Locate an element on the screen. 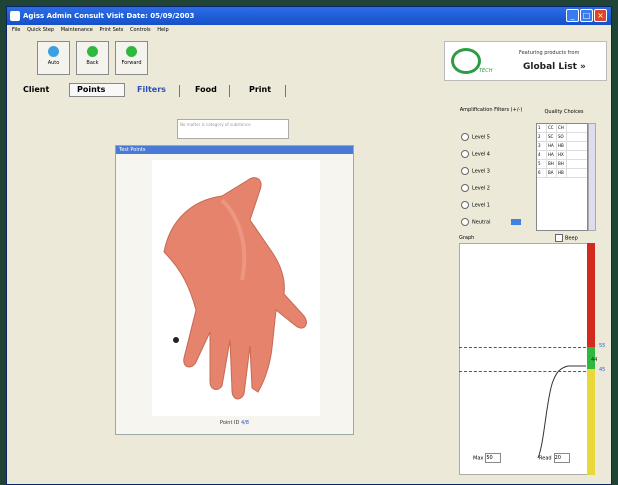 This screenshot has height=485, width=618. menu-controls: Controls is located at coordinates (140, 30).